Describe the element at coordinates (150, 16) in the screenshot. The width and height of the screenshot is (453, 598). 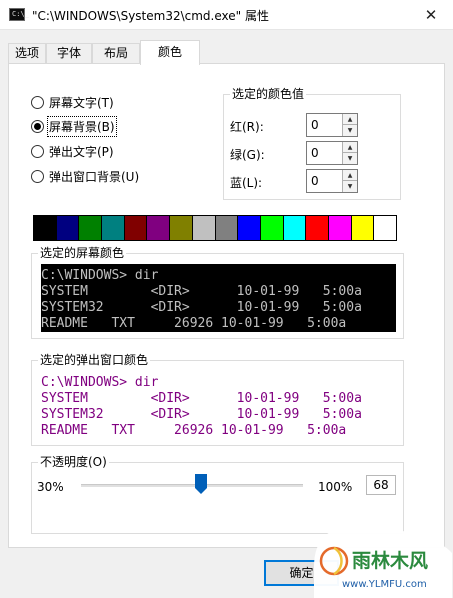
I see `window-title: "C:\WINDOWS\System32\cmd.exe" 属性` at that location.